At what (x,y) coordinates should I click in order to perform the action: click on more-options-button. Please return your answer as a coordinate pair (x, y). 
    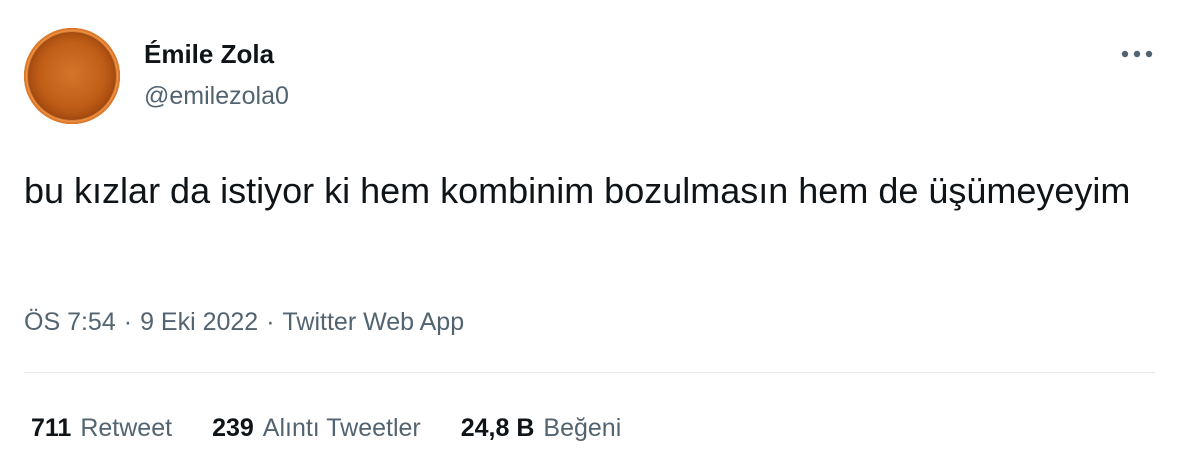
    Looking at the image, I should click on (1138, 54).